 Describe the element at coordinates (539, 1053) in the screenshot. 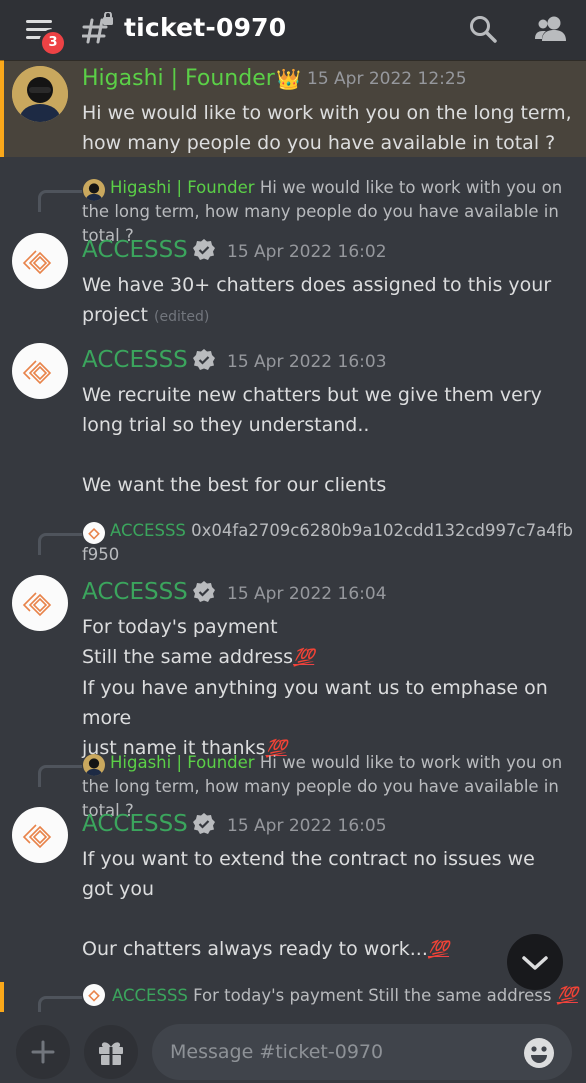

I see `emoji-icon` at that location.